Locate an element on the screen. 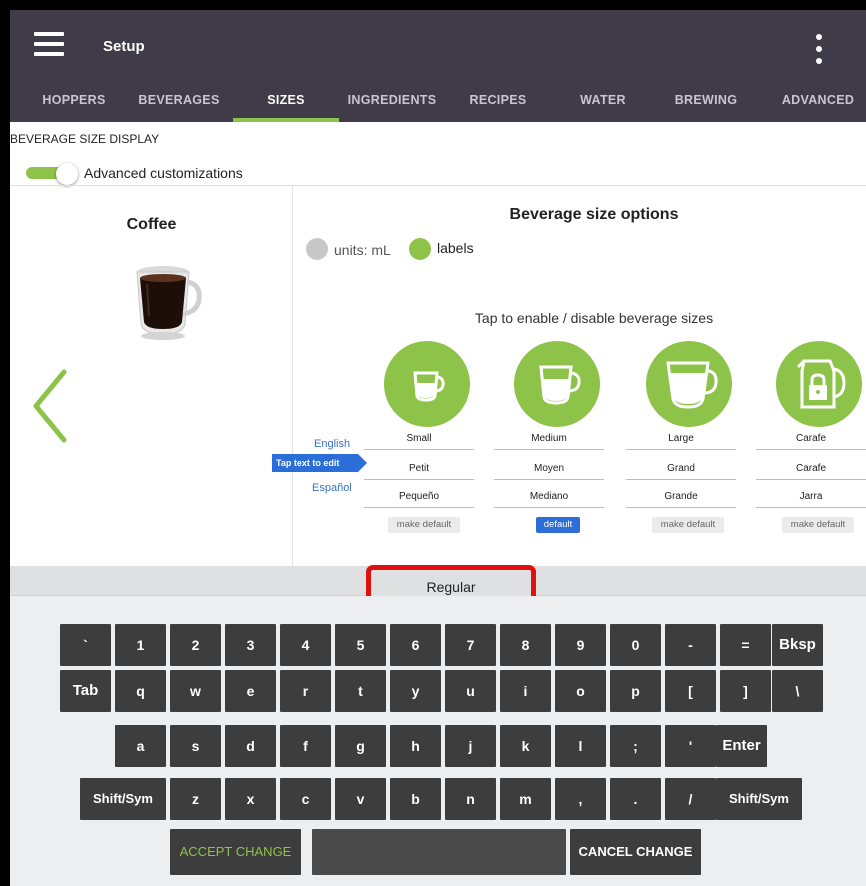 This screenshot has height=886, width=866. default-badge-medium: default is located at coordinates (558, 525).